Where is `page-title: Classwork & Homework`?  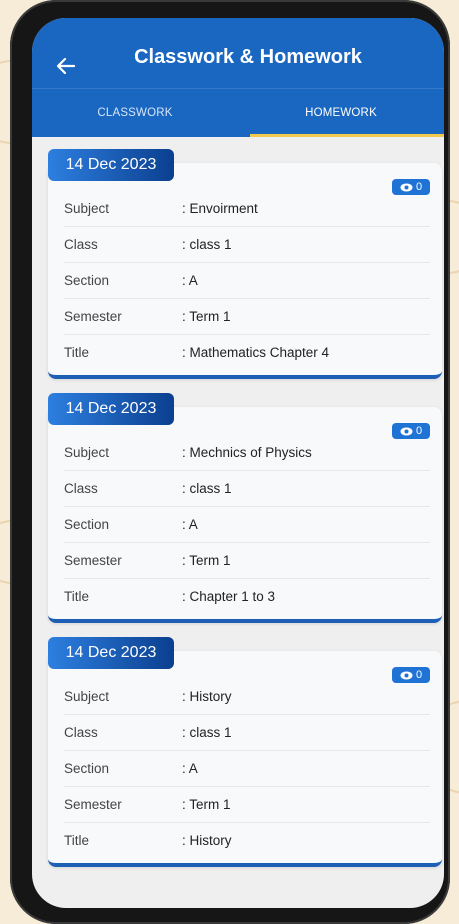 page-title: Classwork & Homework is located at coordinates (248, 57).